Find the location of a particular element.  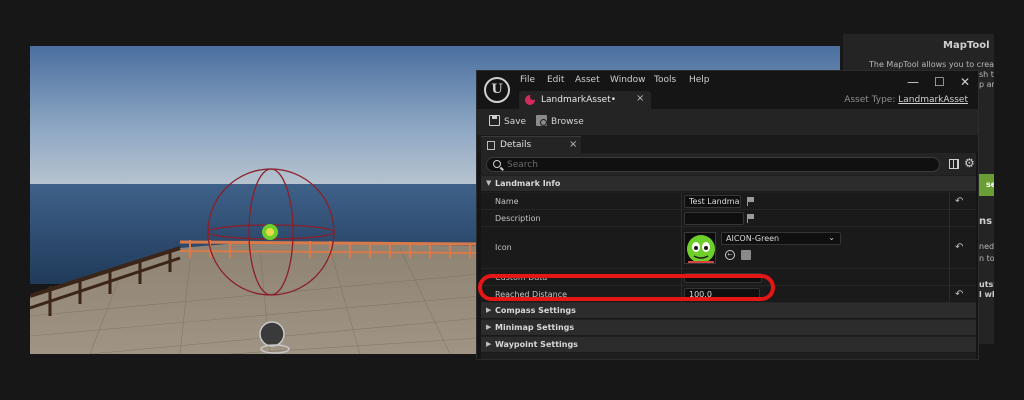

property-matrix-icon is located at coordinates (954, 164).